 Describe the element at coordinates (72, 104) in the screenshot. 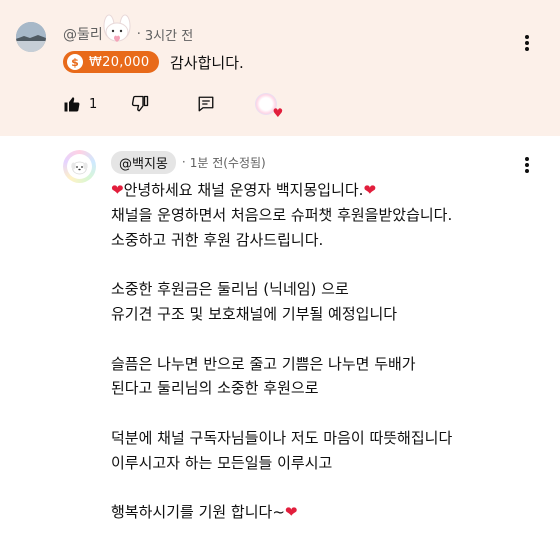

I see `thumbs-up-icon` at that location.